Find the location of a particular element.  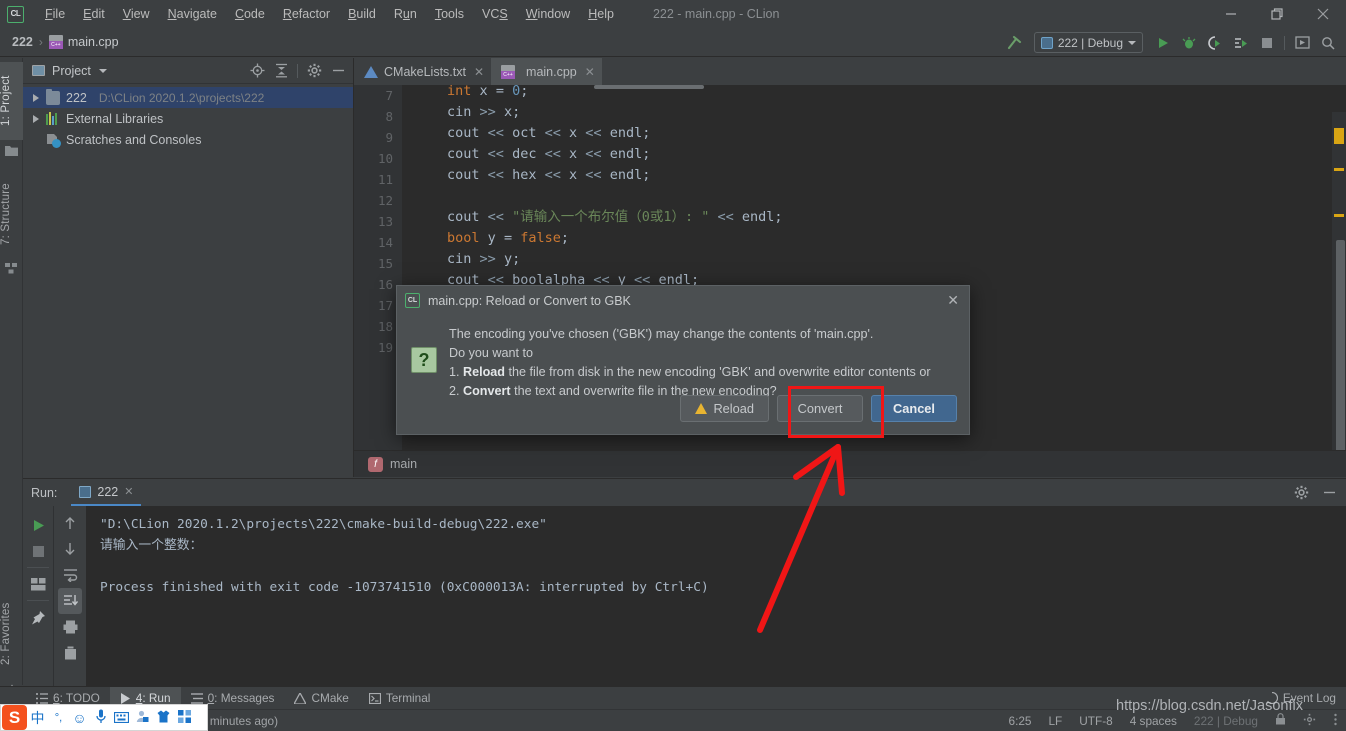

run-tab-222: 222 ✕ is located at coordinates (106, 492).